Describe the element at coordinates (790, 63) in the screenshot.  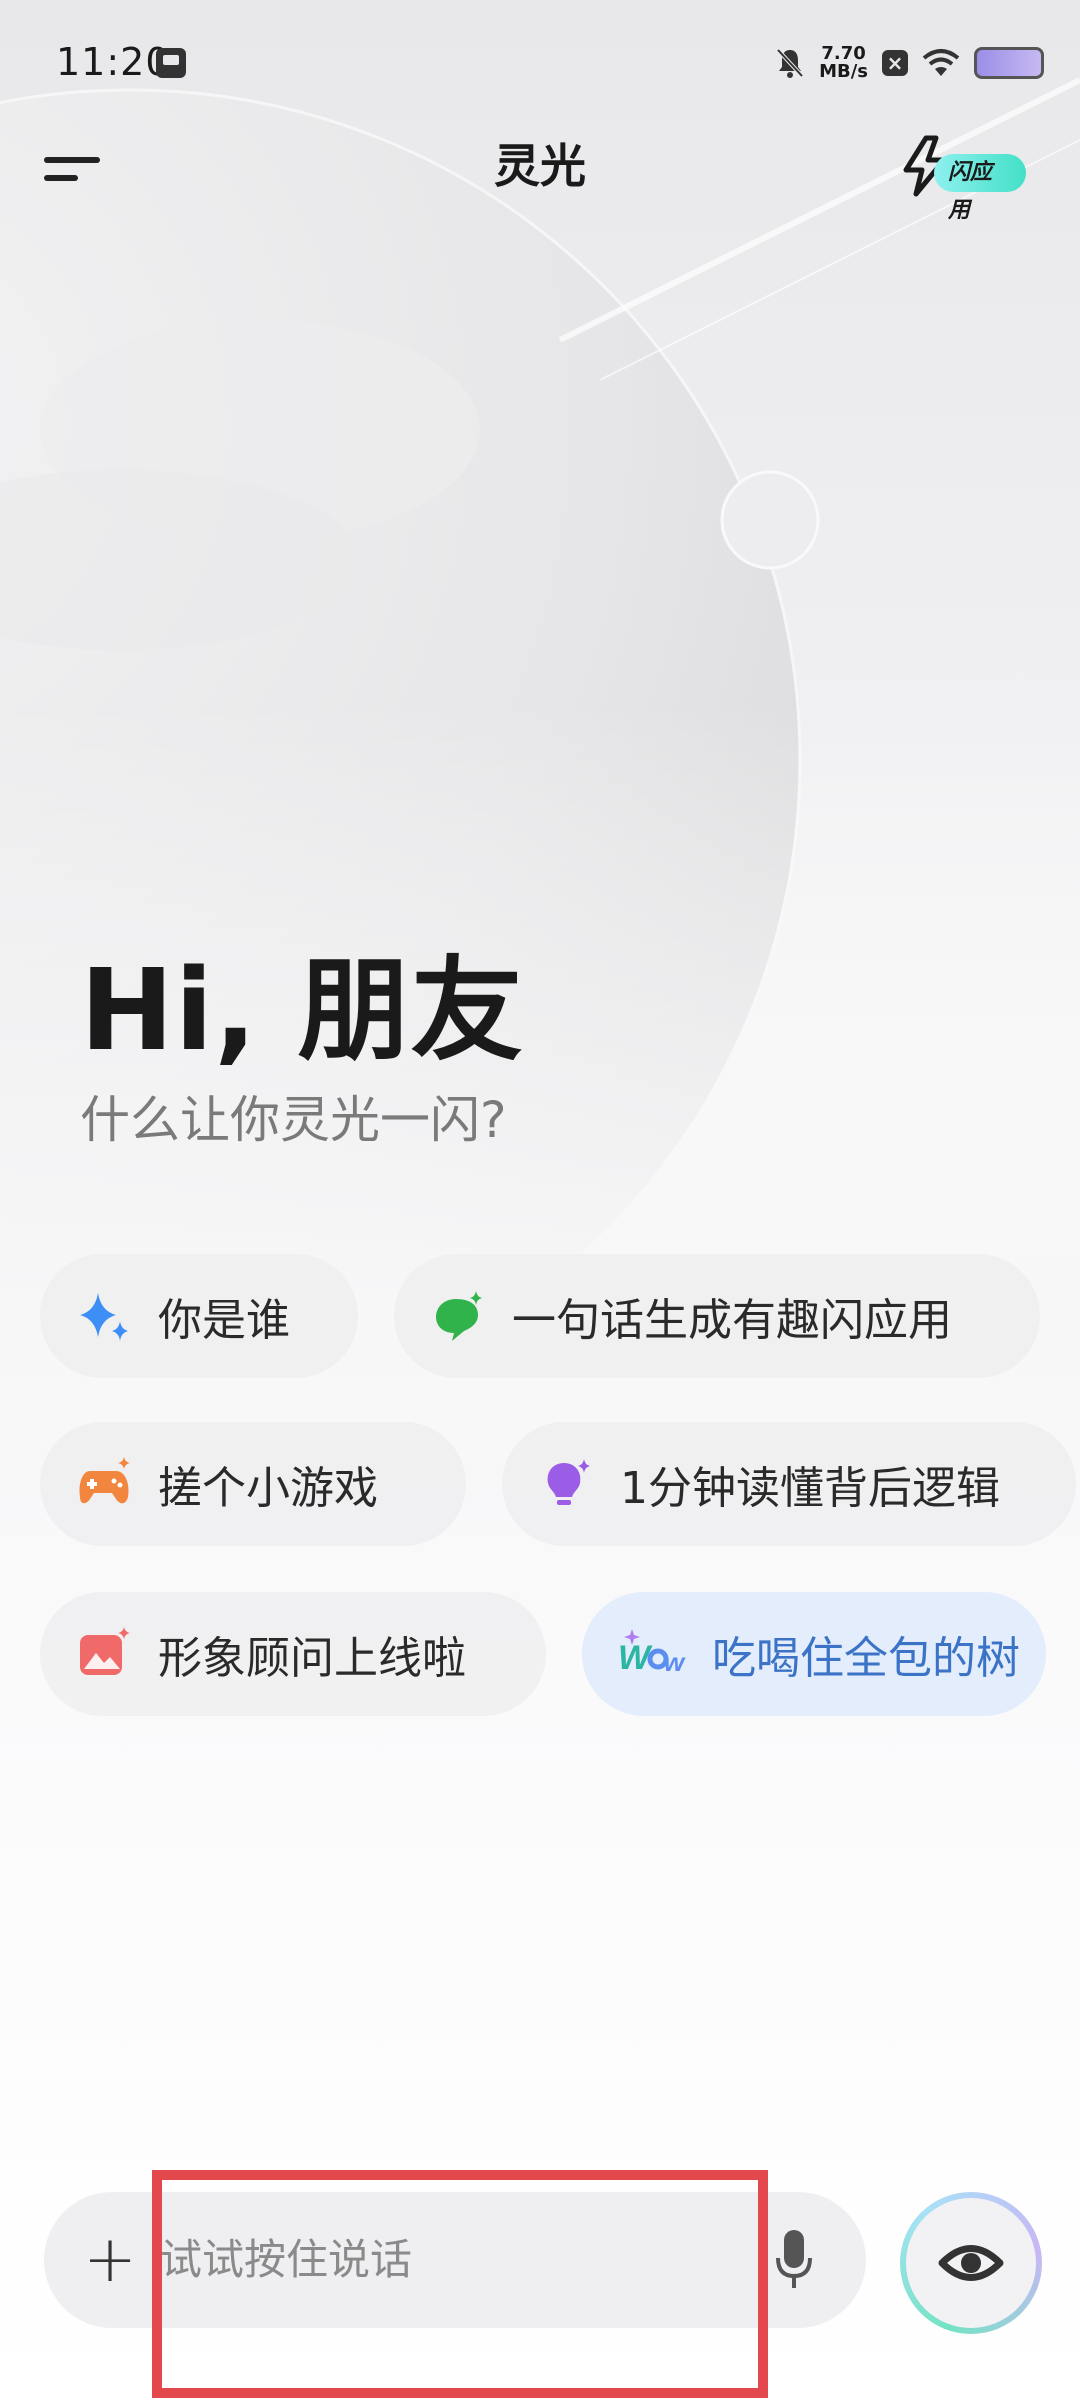
I see `mute-bell-icon` at that location.